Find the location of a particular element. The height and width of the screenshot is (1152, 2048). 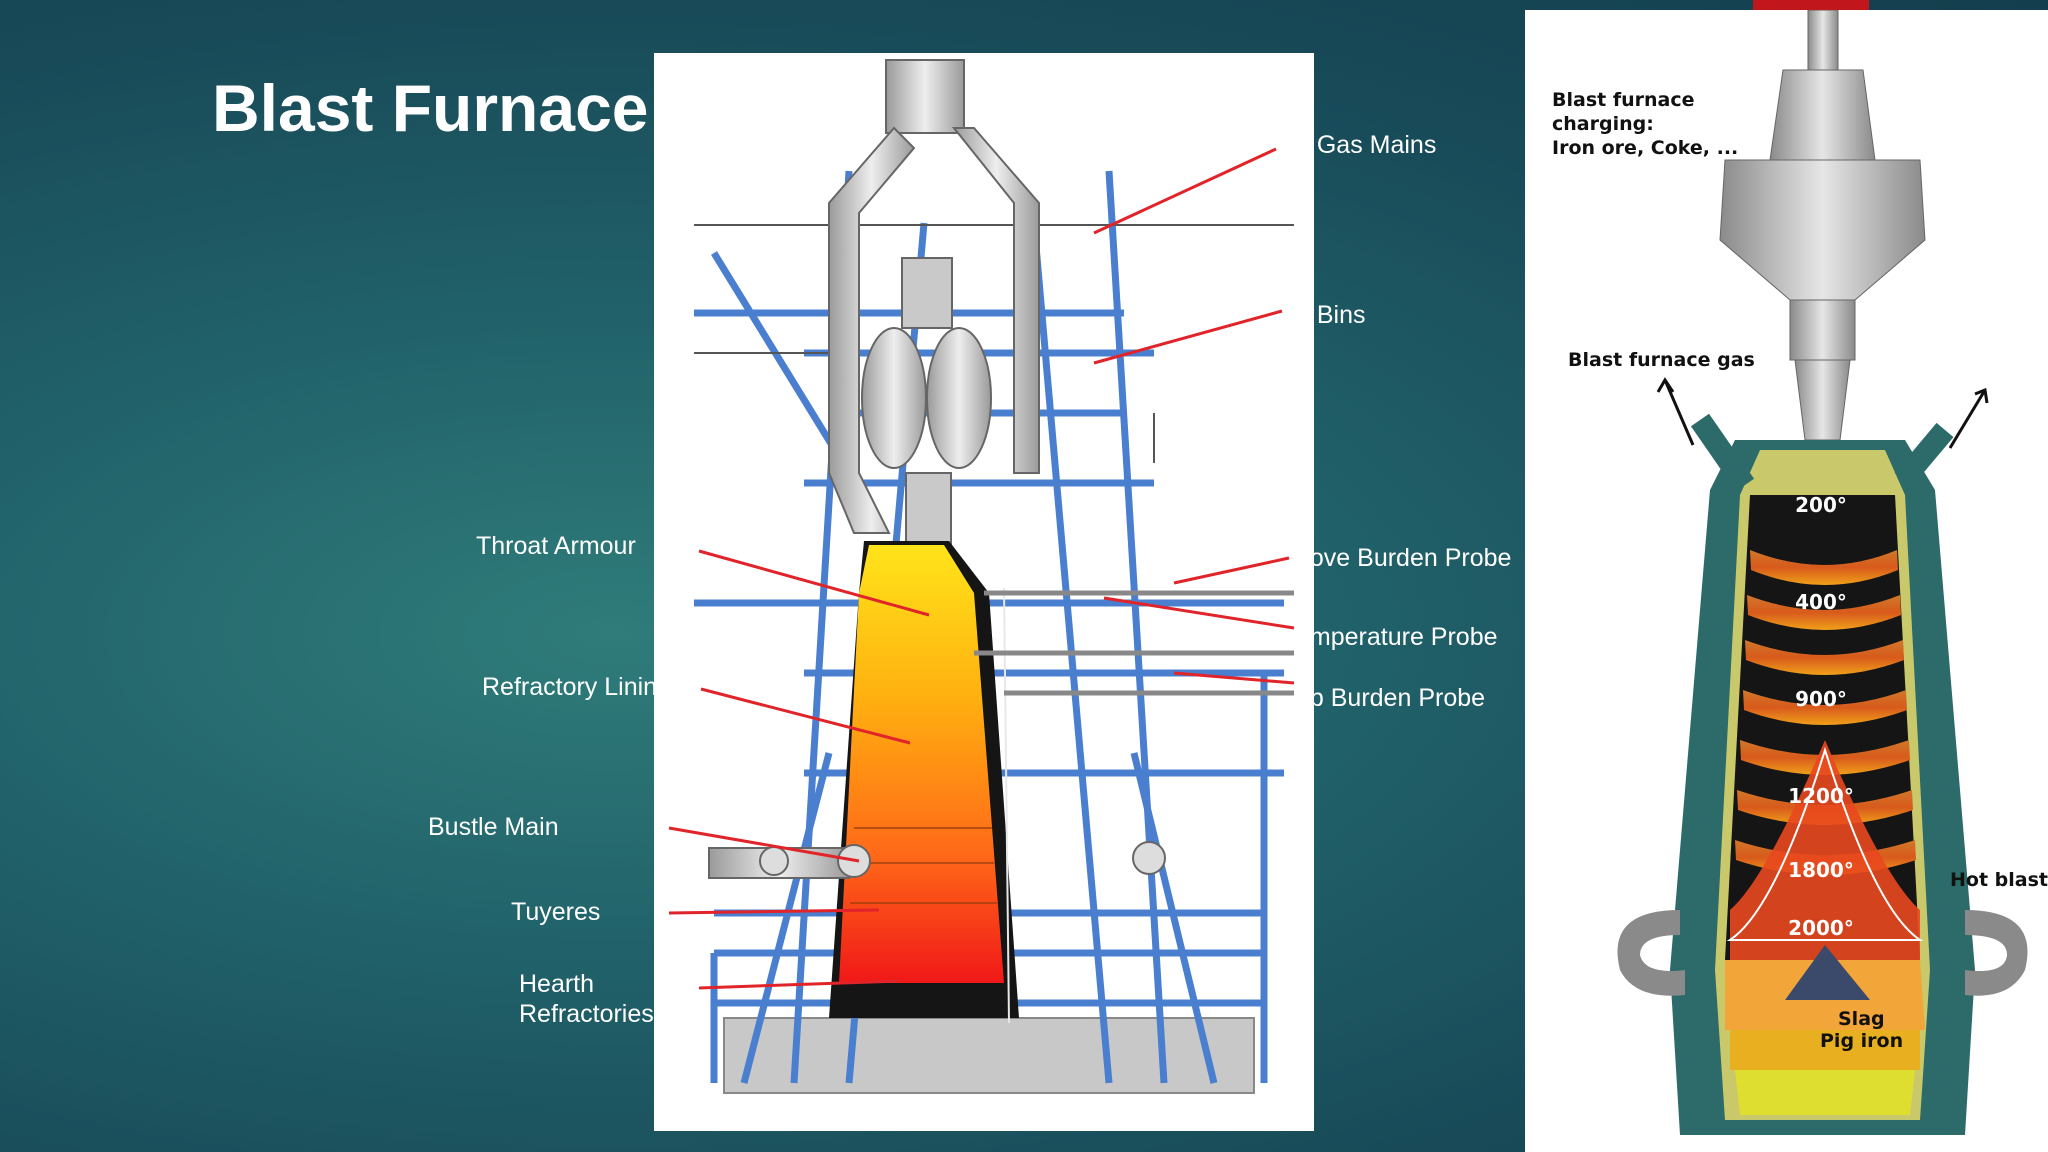

label-blast-furnace-gas: Blast furnace gas is located at coordinates (1661, 360).